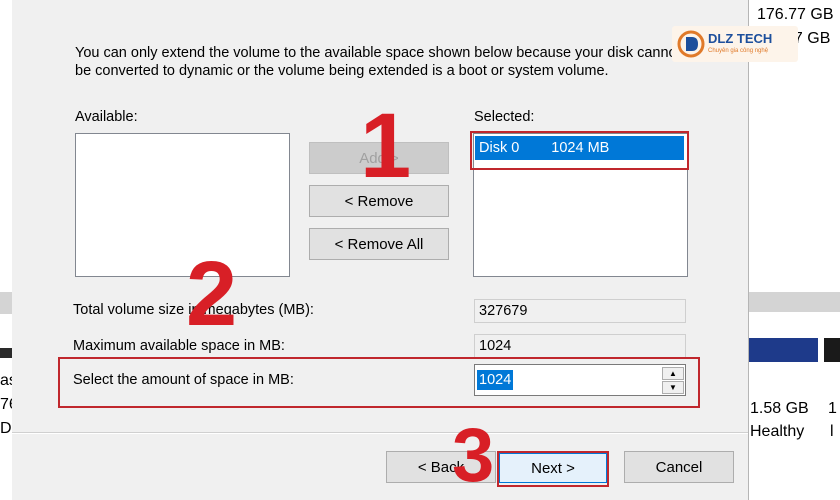 The width and height of the screenshot is (840, 500). I want to click on background-left-scroll-bar, so click(6, 303).